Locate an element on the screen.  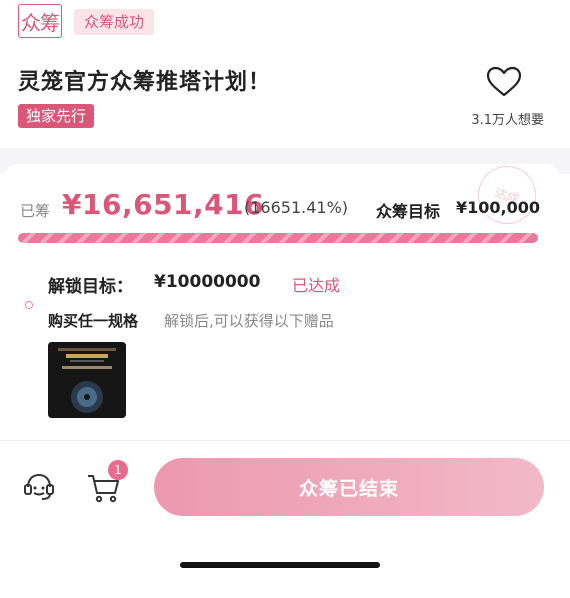
heart-icon is located at coordinates (504, 82).